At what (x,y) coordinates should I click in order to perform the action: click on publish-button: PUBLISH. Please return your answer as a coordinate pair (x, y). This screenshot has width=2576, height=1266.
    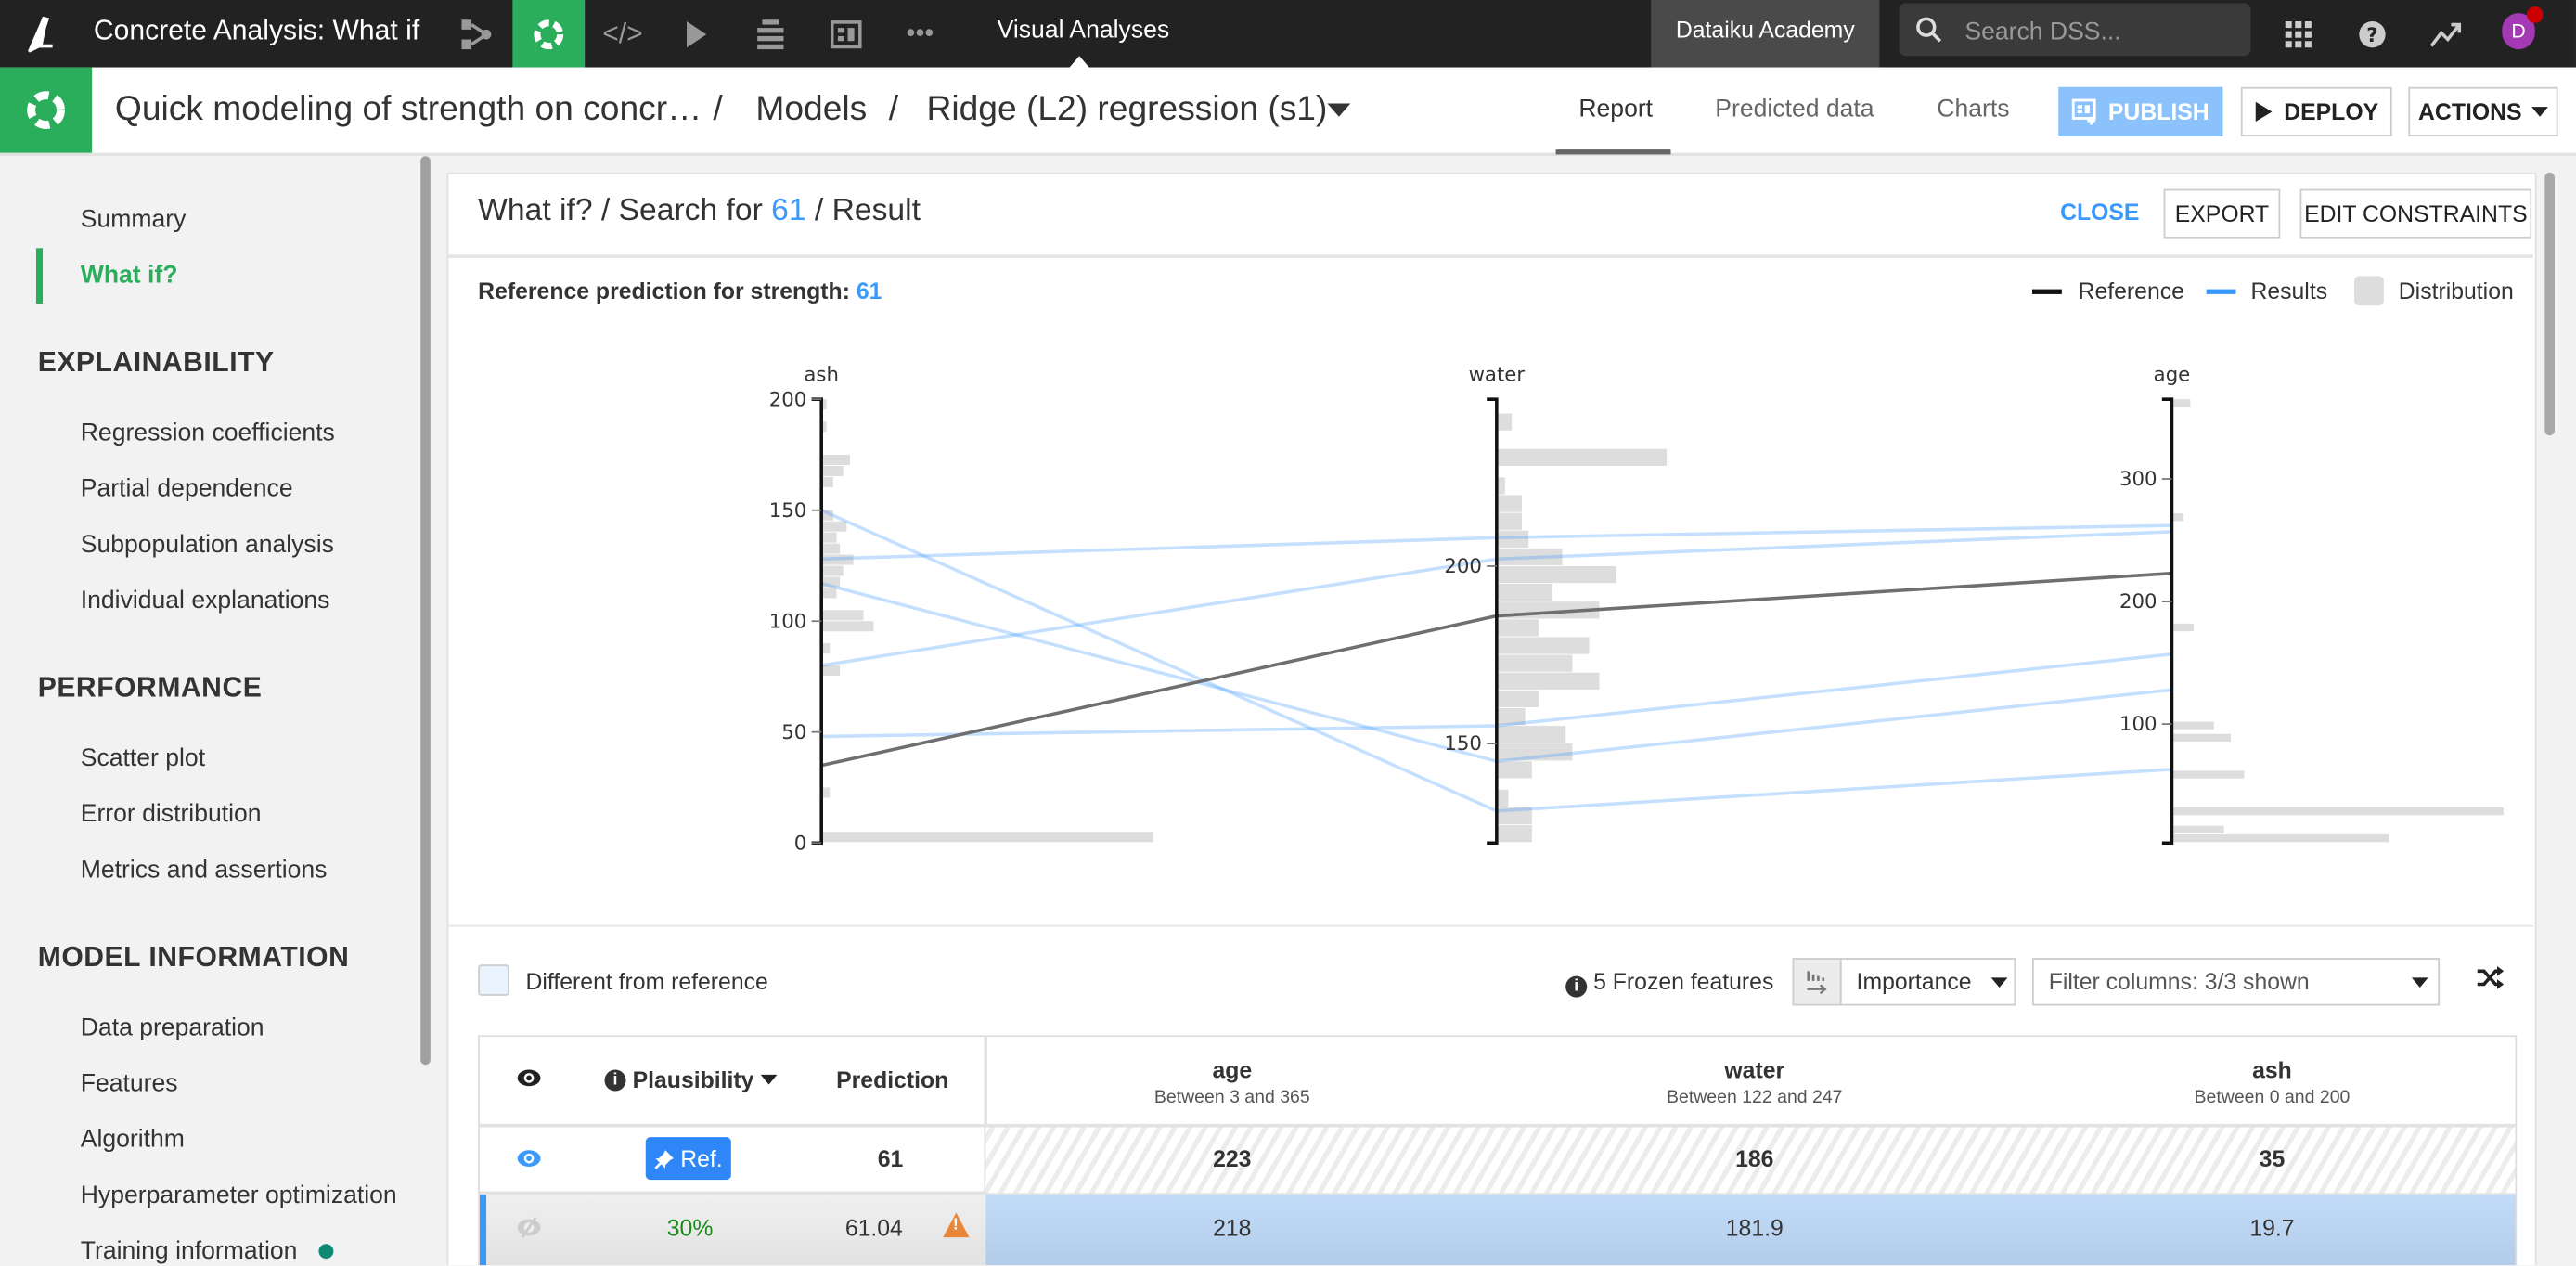
    Looking at the image, I should click on (2141, 111).